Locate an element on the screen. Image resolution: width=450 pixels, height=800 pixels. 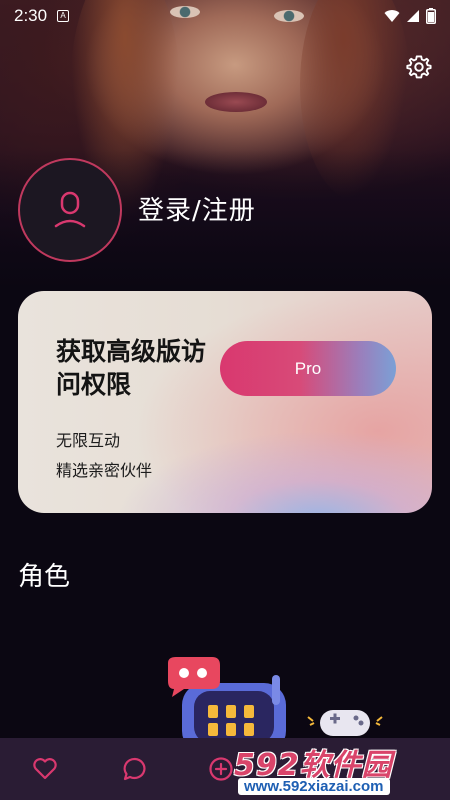
nav-chat is located at coordinates (135, 769).